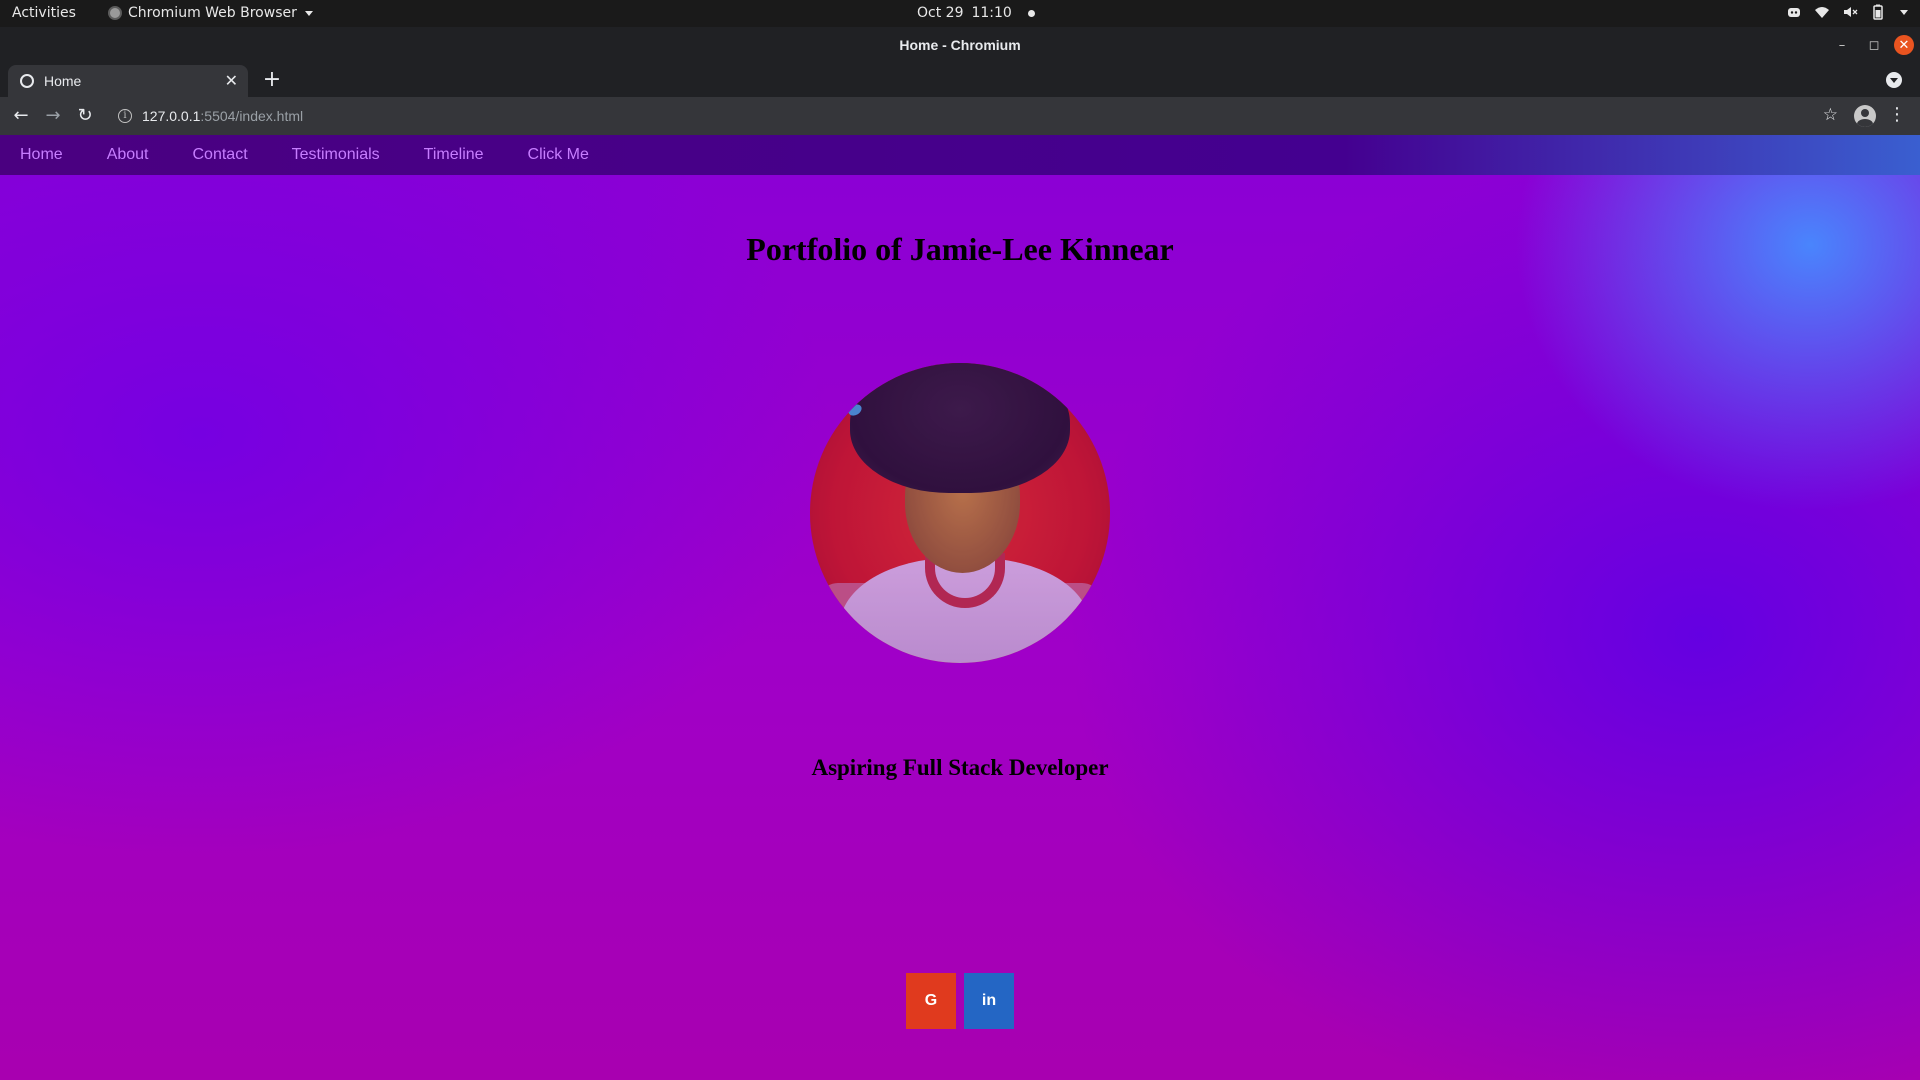 Image resolution: width=1920 pixels, height=1080 pixels. I want to click on clock-time: 11:10, so click(991, 13).